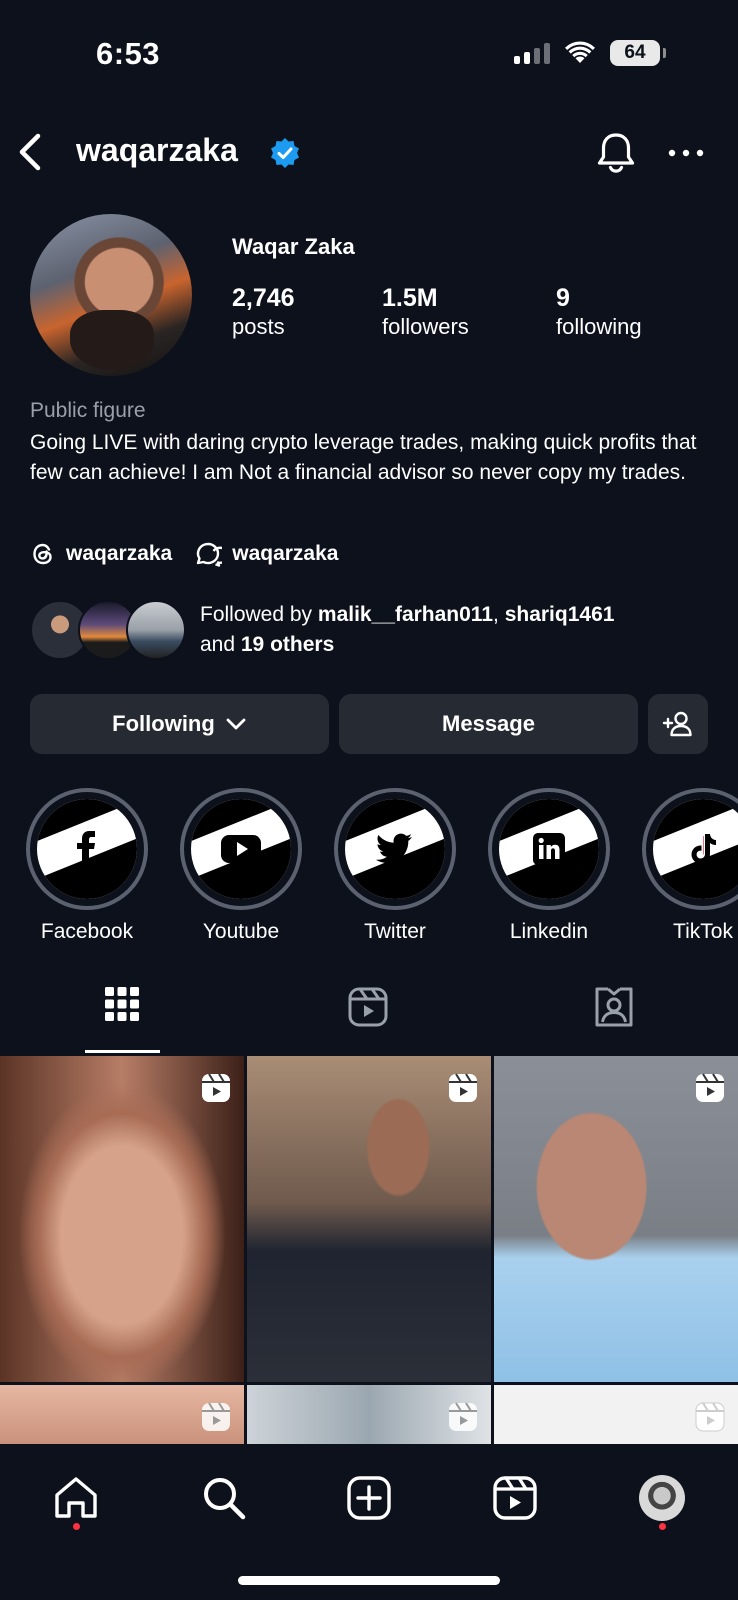 This screenshot has height=1600, width=738. What do you see at coordinates (110, 631) in the screenshot?
I see `mutual-followers-avatars` at bounding box center [110, 631].